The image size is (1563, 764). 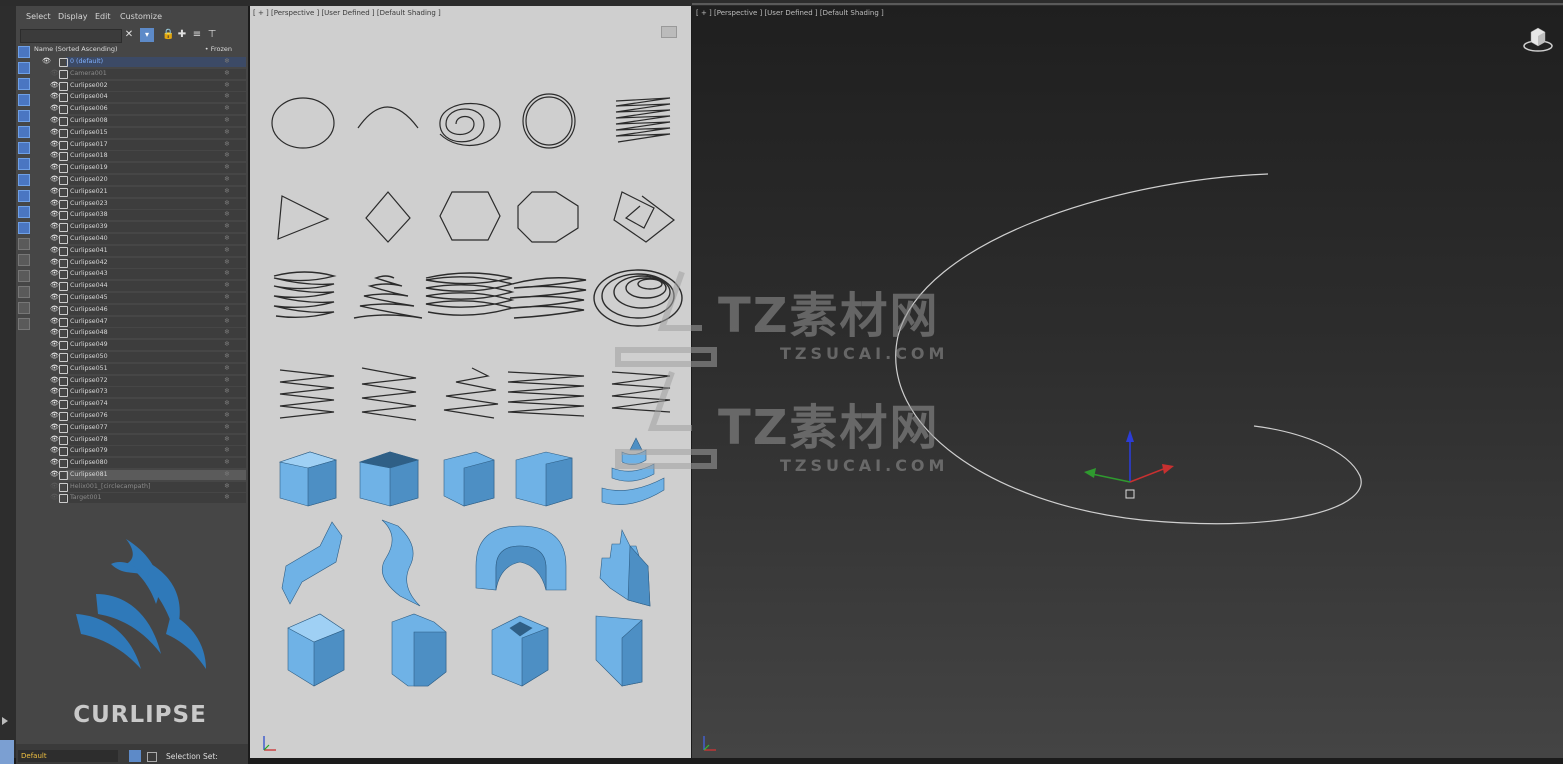 What do you see at coordinates (139, 404) in the screenshot?
I see `object-row: 👁 Curlipse074 ❄` at bounding box center [139, 404].